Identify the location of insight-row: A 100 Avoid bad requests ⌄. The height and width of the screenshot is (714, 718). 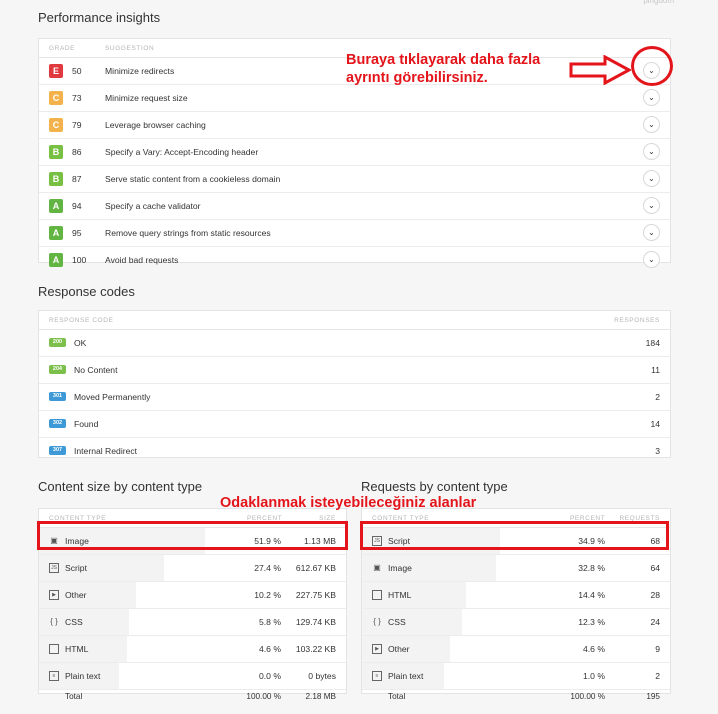
(354, 260).